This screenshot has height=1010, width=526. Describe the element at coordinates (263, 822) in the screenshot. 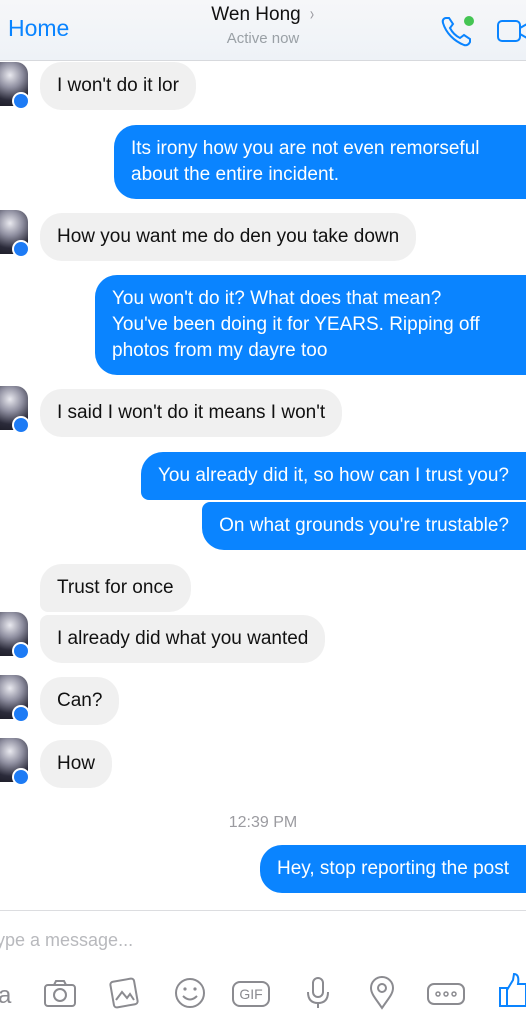

I see `message-timestamp: 12:39 PM` at that location.